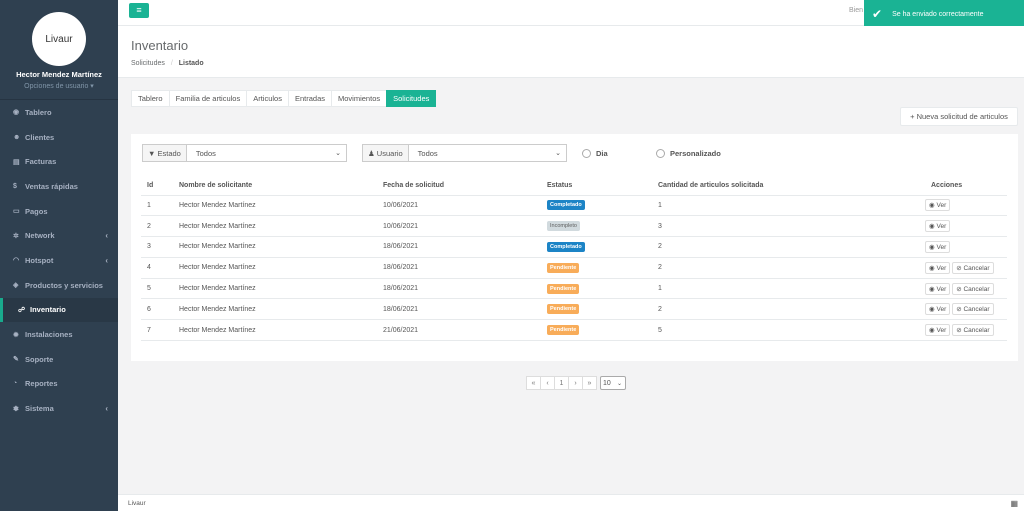 The height and width of the screenshot is (511, 1024). What do you see at coordinates (459, 186) in the screenshot?
I see `col-fecha: Fecha de solicitud` at bounding box center [459, 186].